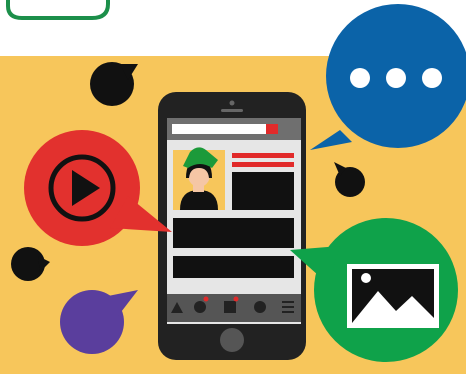  Describe the element at coordinates (230, 307) in the screenshot. I see `nav-square-icon` at that location.